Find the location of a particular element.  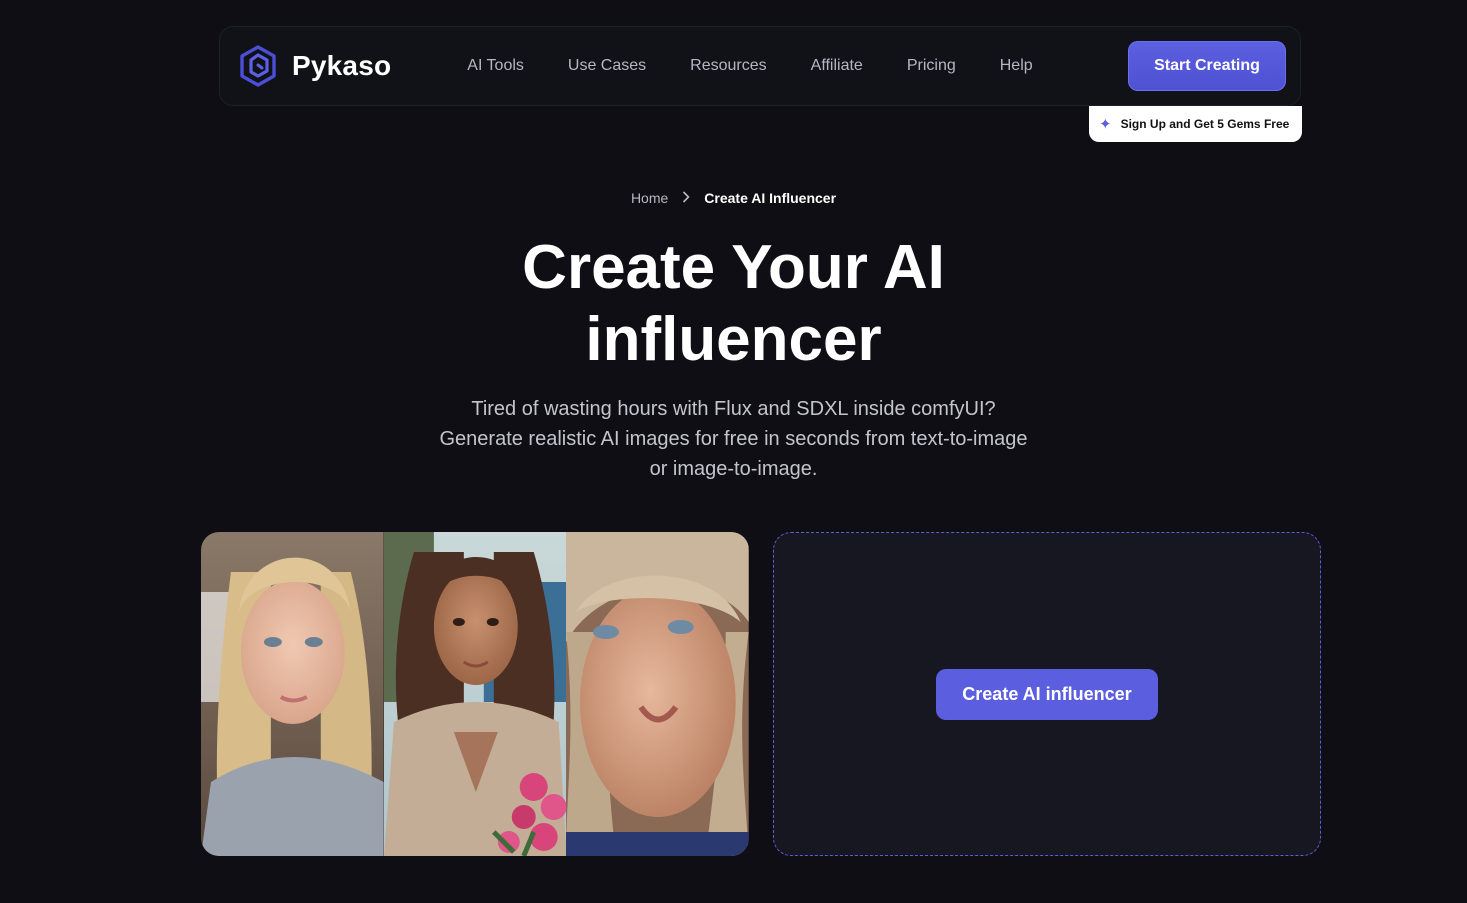

create-dropzone: Create AI influencer is located at coordinates (1047, 694).